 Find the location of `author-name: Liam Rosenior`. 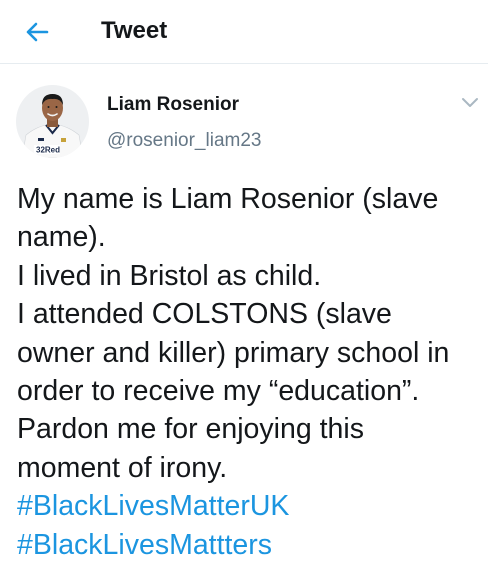

author-name: Liam Rosenior is located at coordinates (173, 105).